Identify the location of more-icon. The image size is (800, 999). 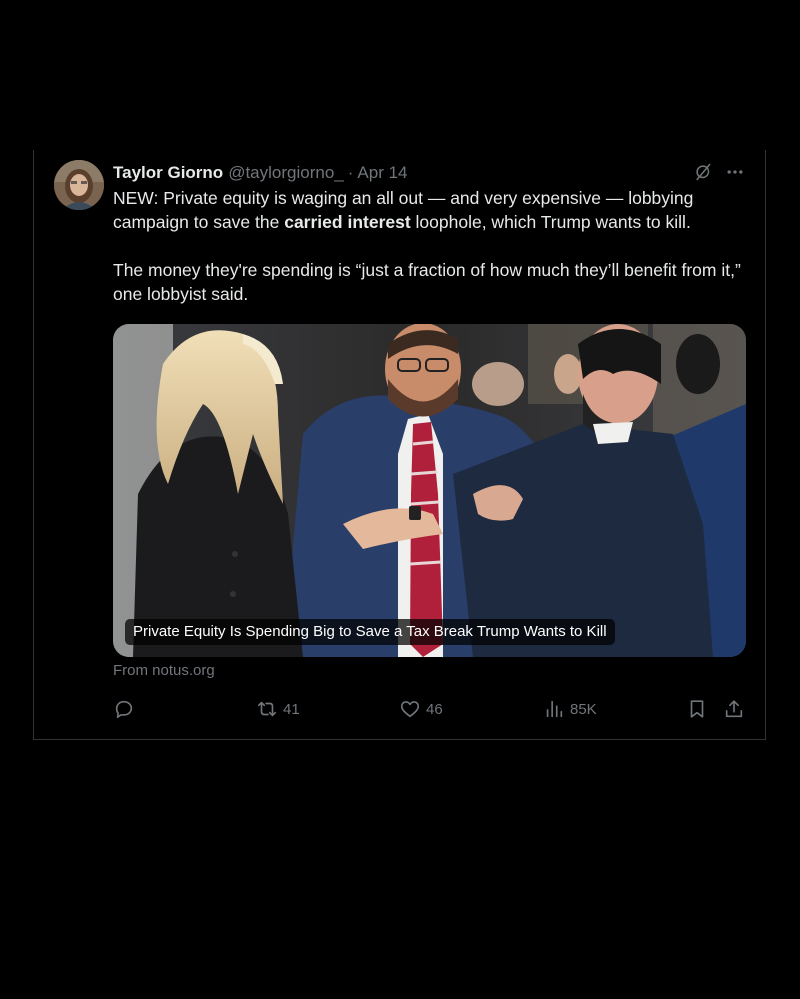
(735, 172).